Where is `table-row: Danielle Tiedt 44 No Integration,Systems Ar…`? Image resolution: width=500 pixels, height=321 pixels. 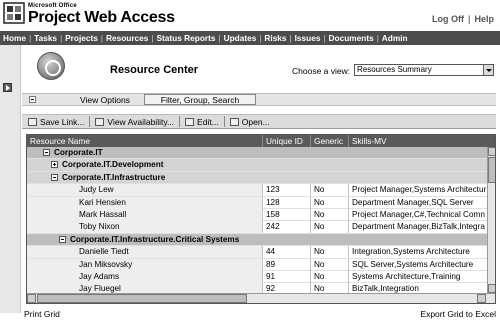 table-row: Danielle Tiedt 44 No Integration,Systems Ar… is located at coordinates (257, 252).